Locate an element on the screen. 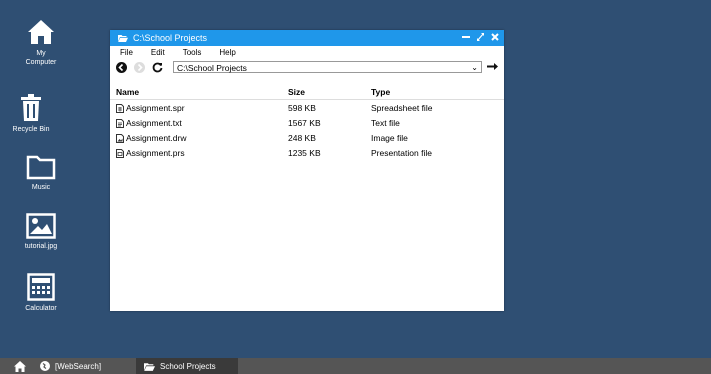 This screenshot has width=711, height=374. file-name-cell: Assignment.drw is located at coordinates (199, 137).